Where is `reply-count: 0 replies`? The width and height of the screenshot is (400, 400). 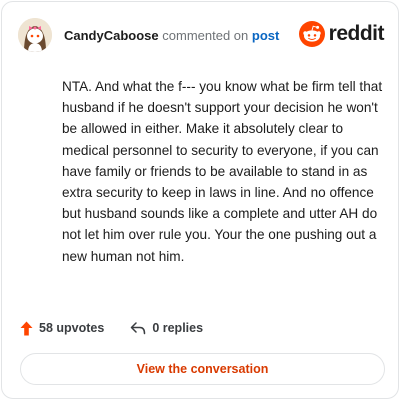 reply-count: 0 replies is located at coordinates (166, 328).